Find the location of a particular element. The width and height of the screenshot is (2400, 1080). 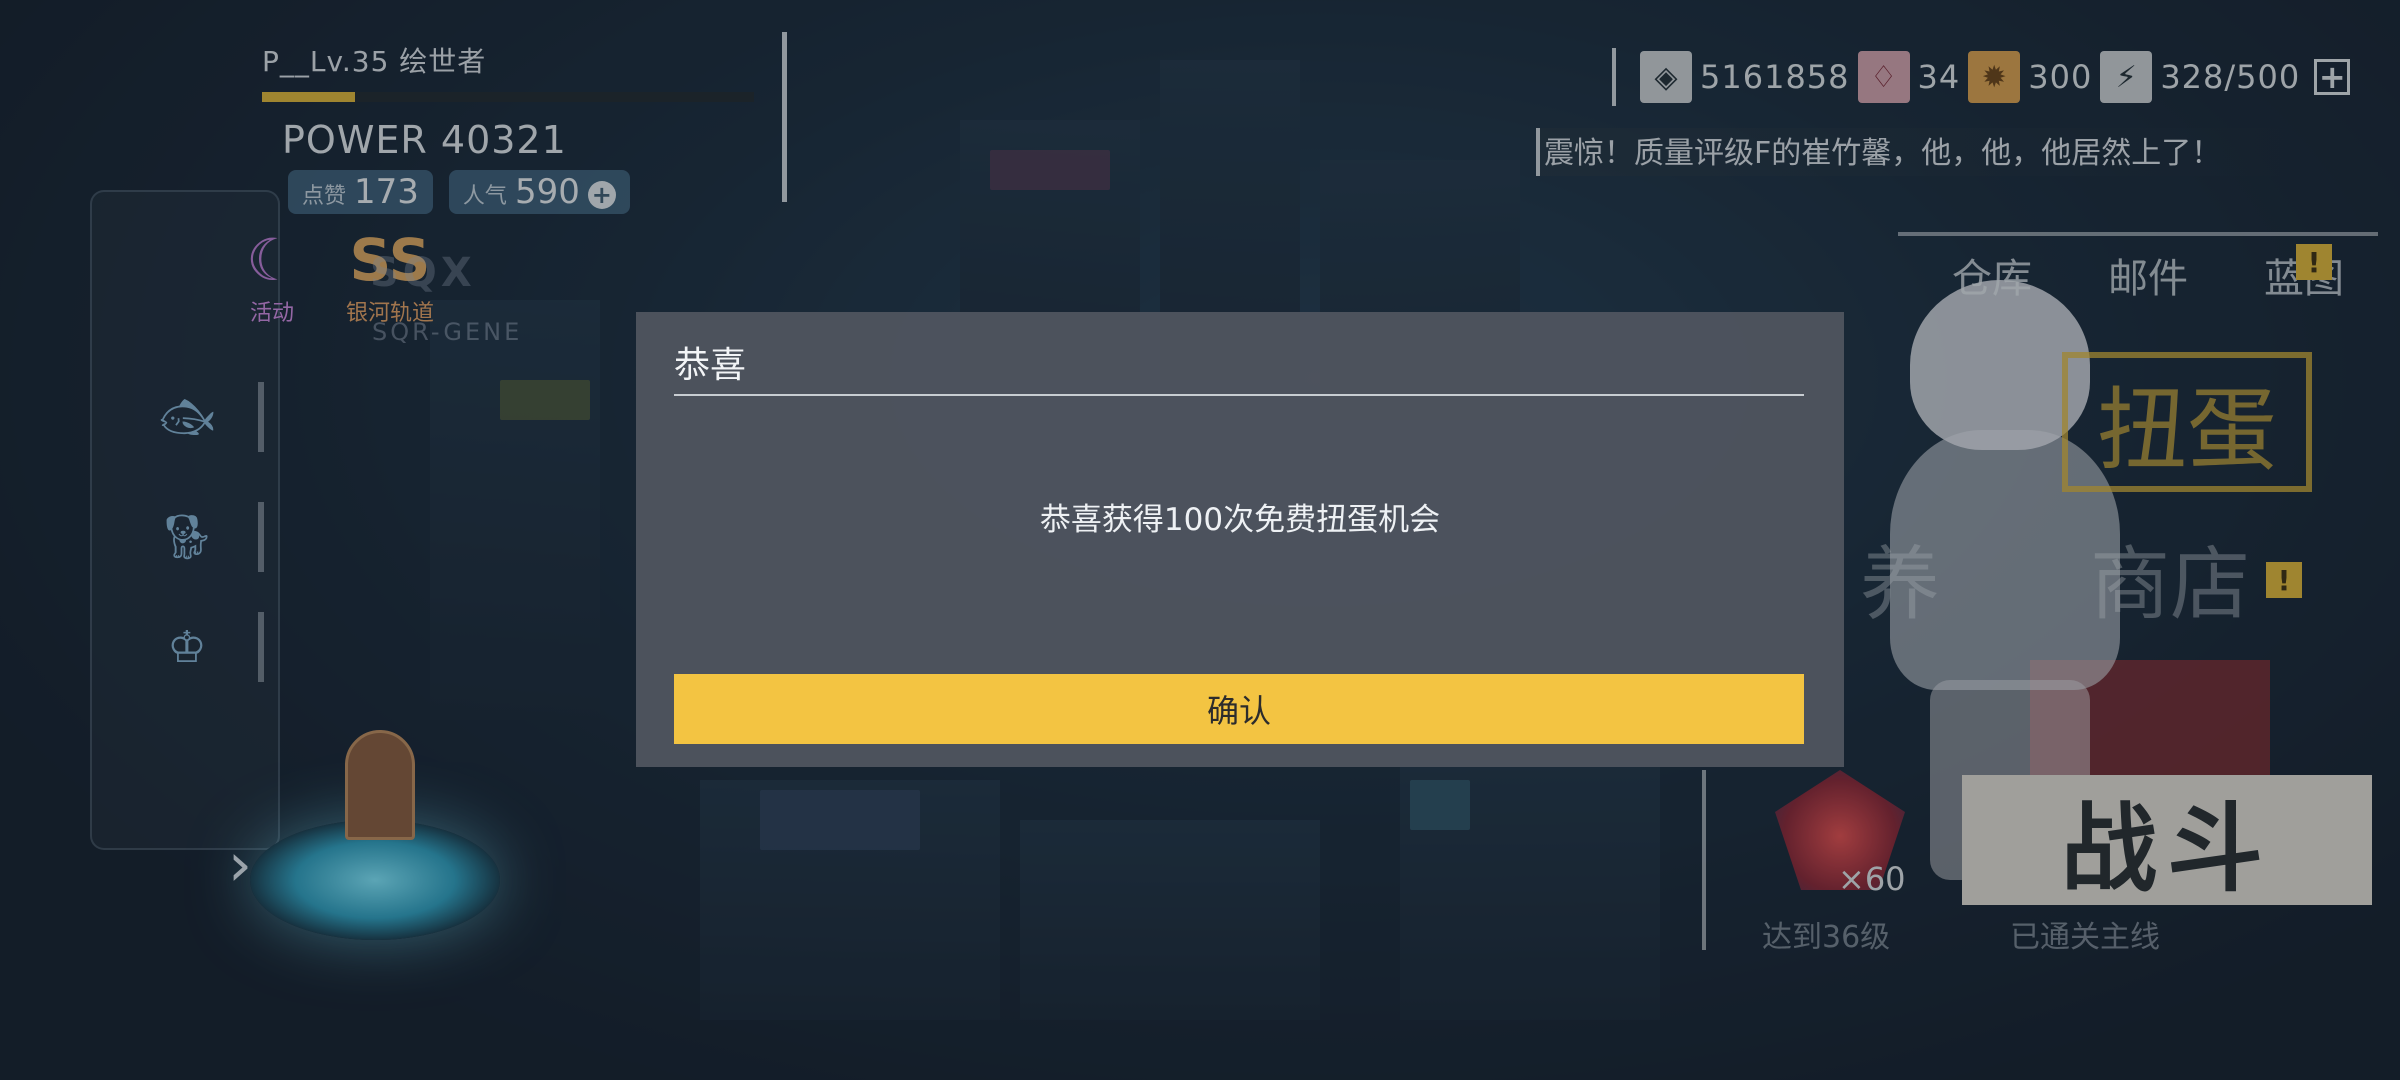

confirm-button: 确认 is located at coordinates (1239, 709).